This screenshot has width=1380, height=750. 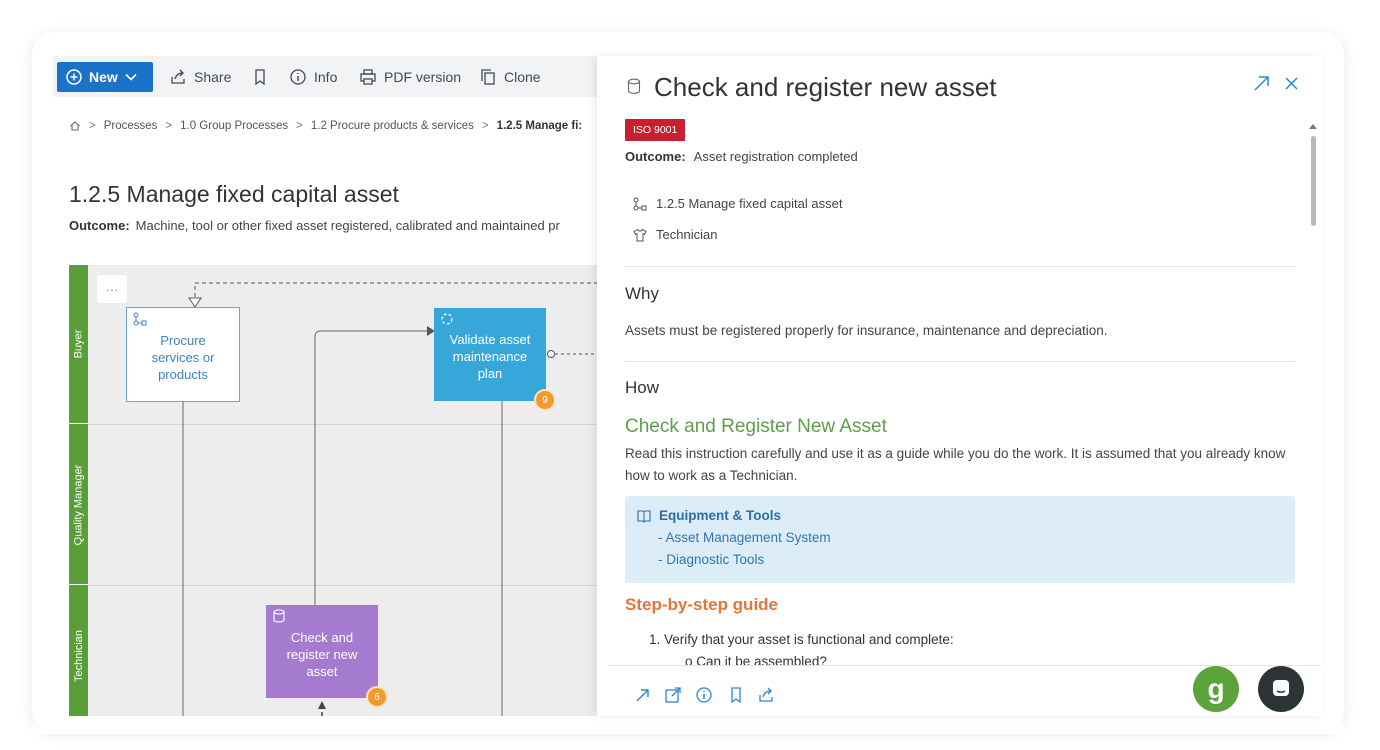 I want to click on step-count-badge: 9, so click(x=545, y=400).